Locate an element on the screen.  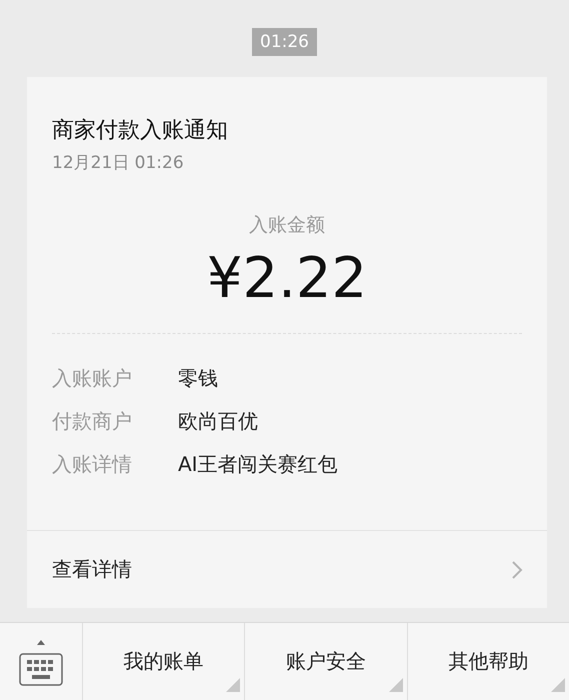
card-date: 12月21日 01:26 is located at coordinates (118, 163).